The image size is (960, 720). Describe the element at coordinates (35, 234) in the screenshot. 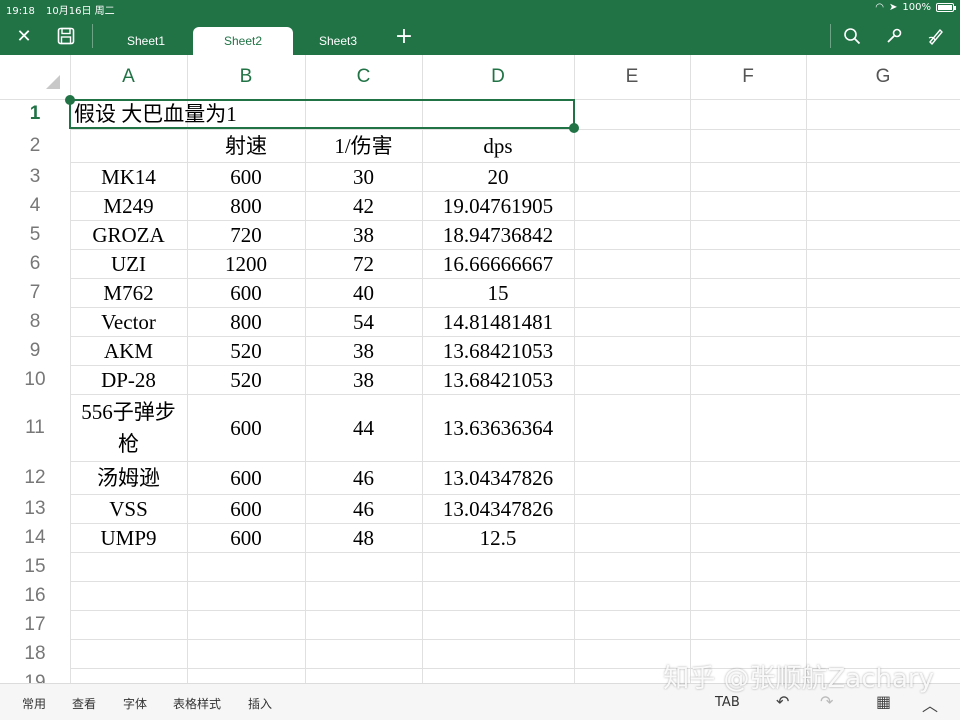

I see `row-header-5: 5` at that location.